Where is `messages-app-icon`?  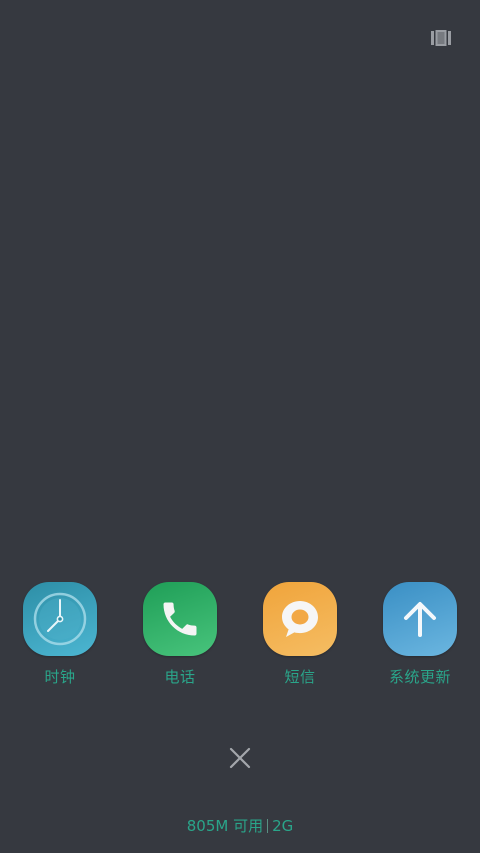
messages-app-icon is located at coordinates (300, 619).